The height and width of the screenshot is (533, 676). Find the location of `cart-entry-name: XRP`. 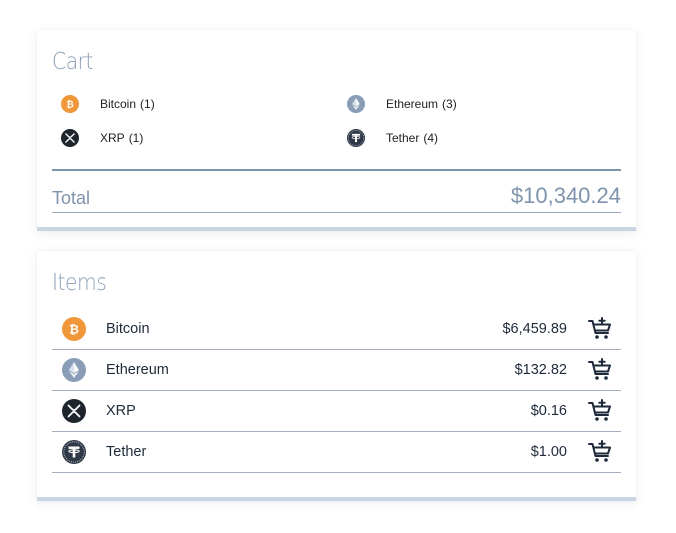

cart-entry-name: XRP is located at coordinates (112, 138).